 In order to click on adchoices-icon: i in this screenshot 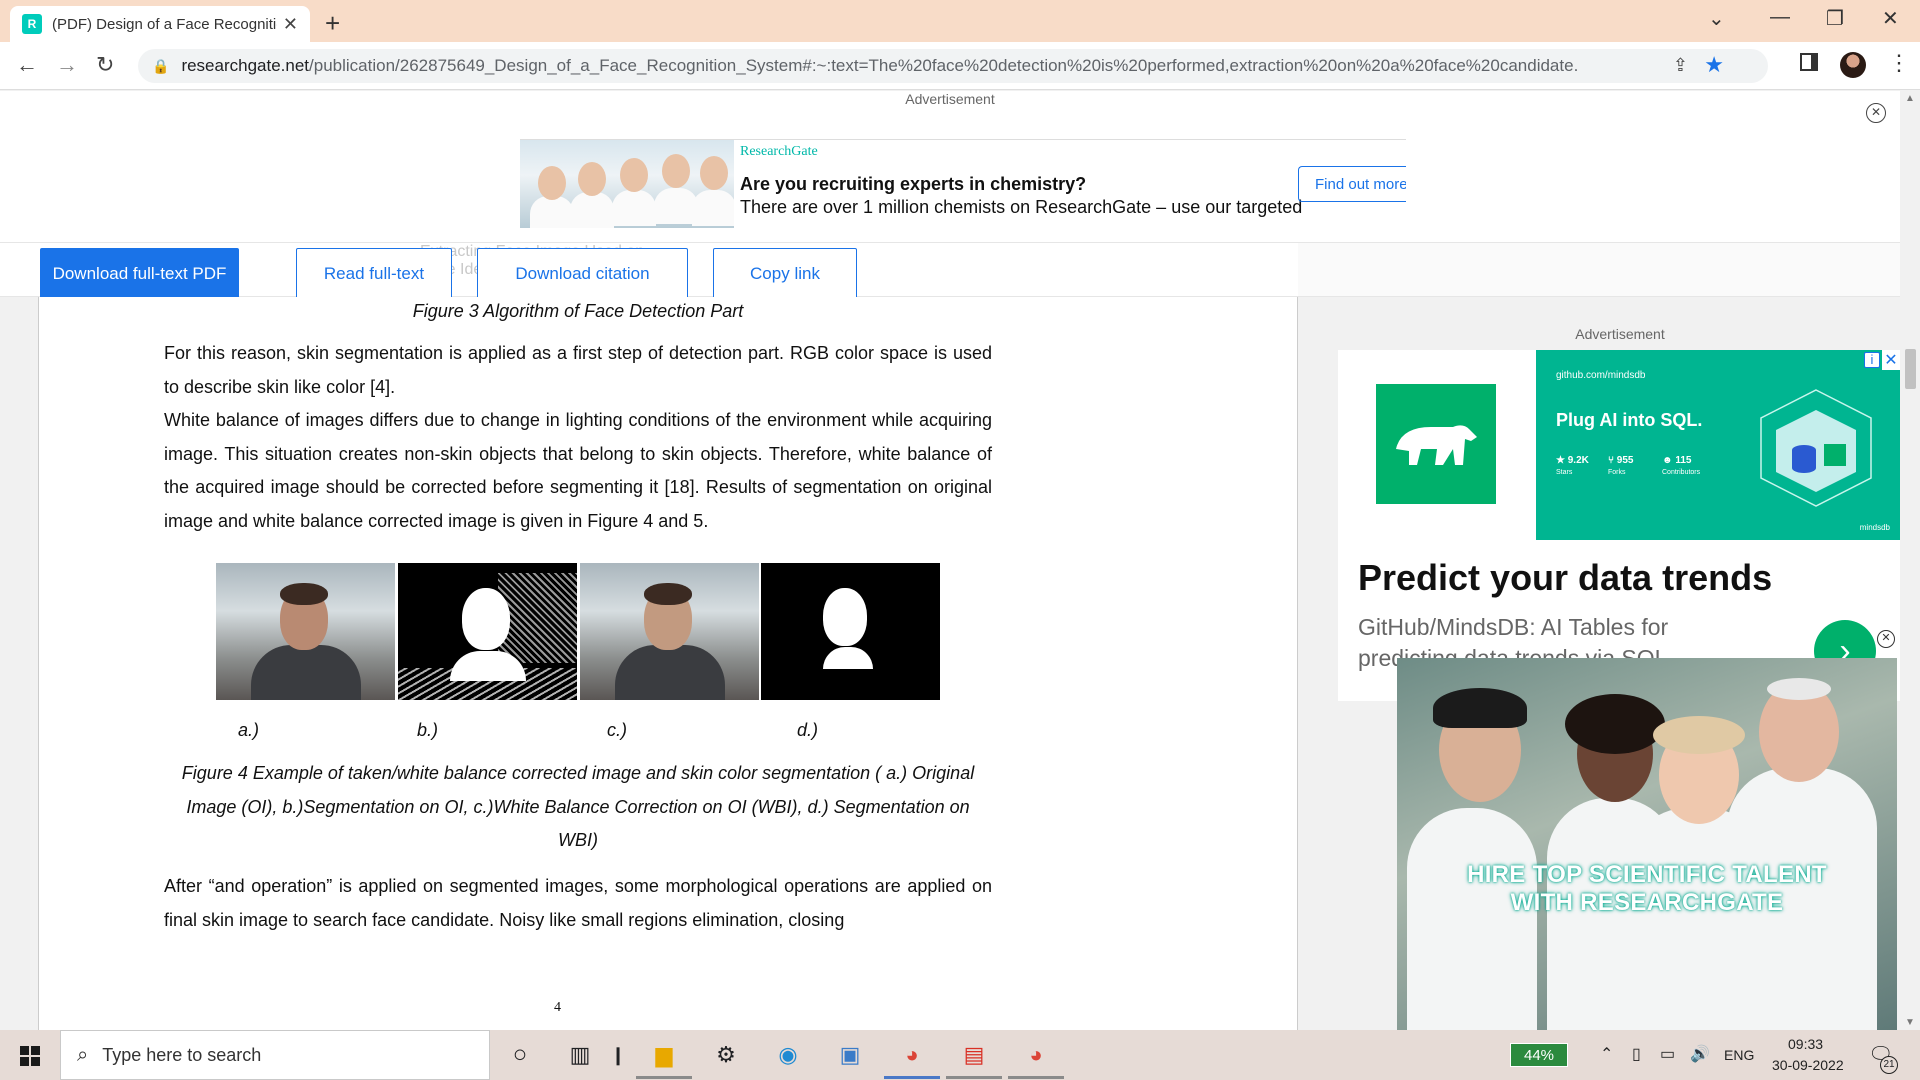, I will do `click(1872, 360)`.